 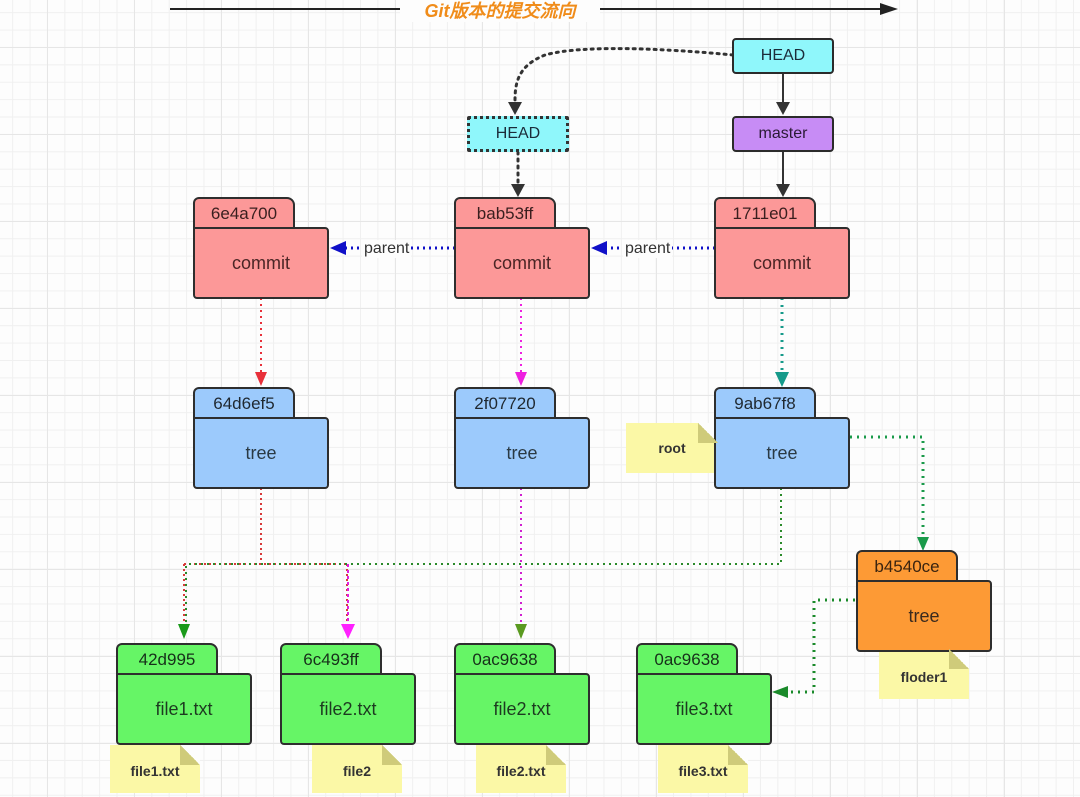 What do you see at coordinates (648, 249) in the screenshot?
I see `parent-label-2: parent` at bounding box center [648, 249].